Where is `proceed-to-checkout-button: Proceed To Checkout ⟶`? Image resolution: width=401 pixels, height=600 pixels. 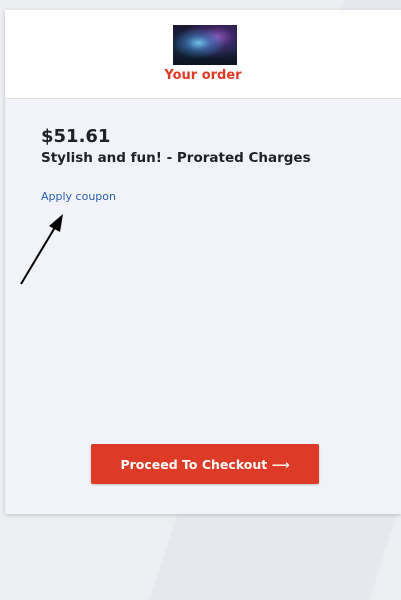
proceed-to-checkout-button: Proceed To Checkout ⟶ is located at coordinates (205, 464).